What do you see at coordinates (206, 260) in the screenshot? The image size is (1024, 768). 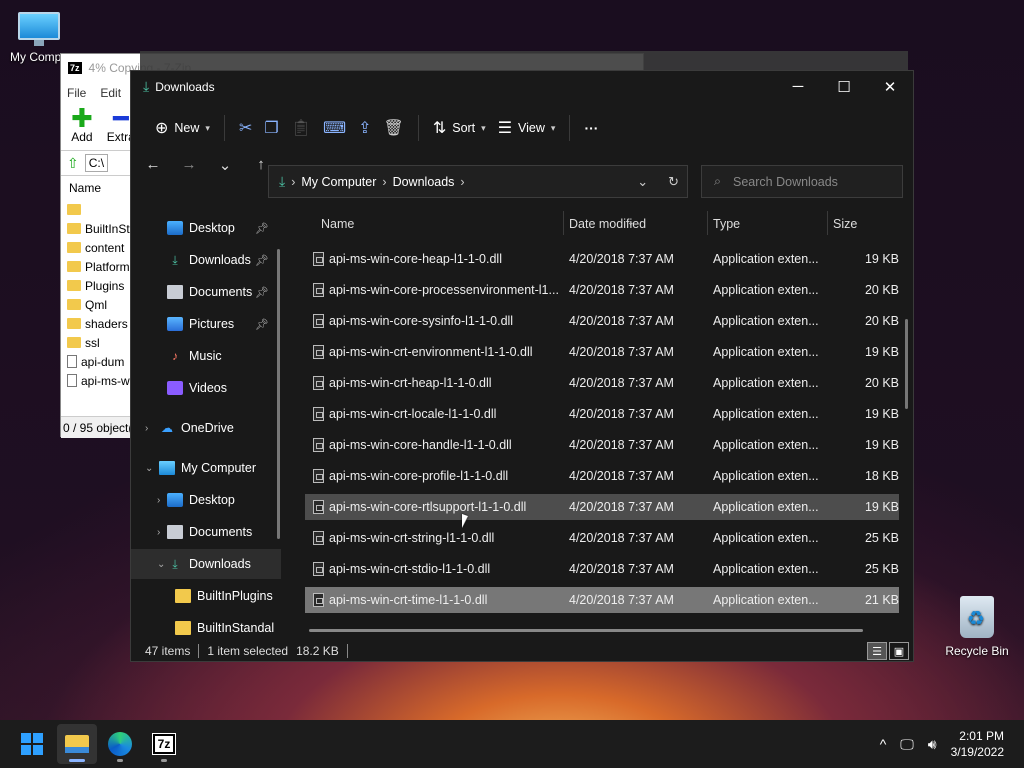 I see `sidebar-item-downloads: ⤓ Downloads 📌︎` at bounding box center [206, 260].